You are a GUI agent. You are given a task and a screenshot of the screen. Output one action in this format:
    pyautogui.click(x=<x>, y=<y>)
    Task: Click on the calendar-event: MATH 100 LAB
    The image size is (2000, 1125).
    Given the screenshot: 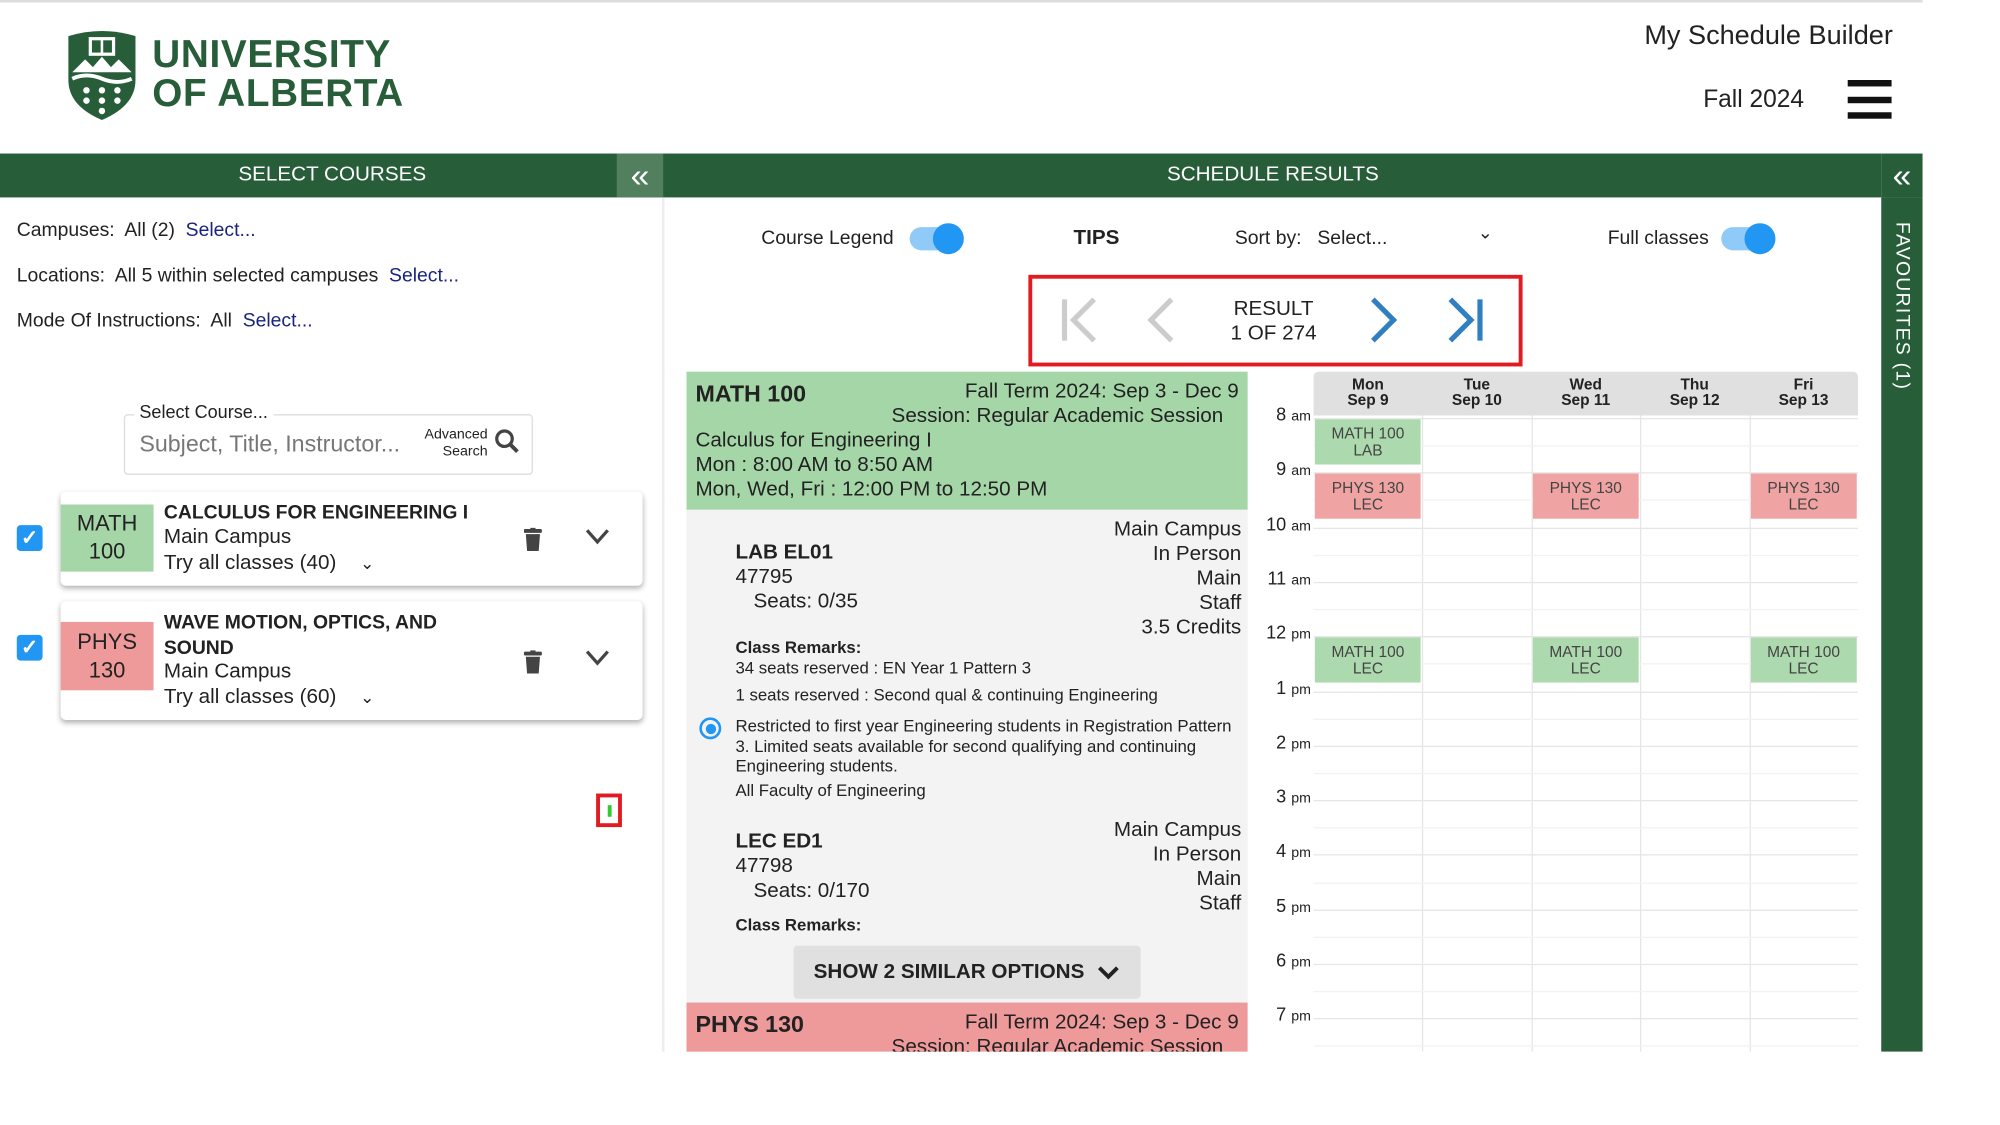 What is the action you would take?
    pyautogui.click(x=1368, y=442)
    